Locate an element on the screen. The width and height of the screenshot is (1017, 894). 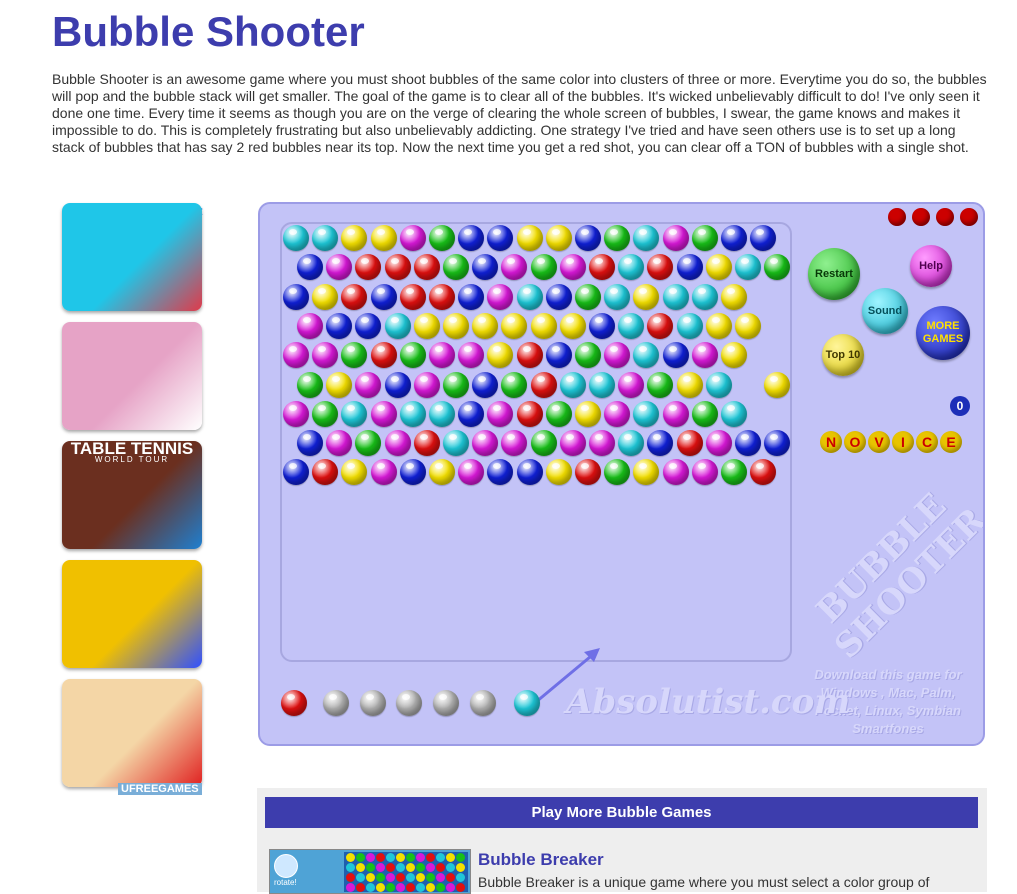
game-title-watermark: BUBBLE SHOOTER is located at coordinates (892, 572).